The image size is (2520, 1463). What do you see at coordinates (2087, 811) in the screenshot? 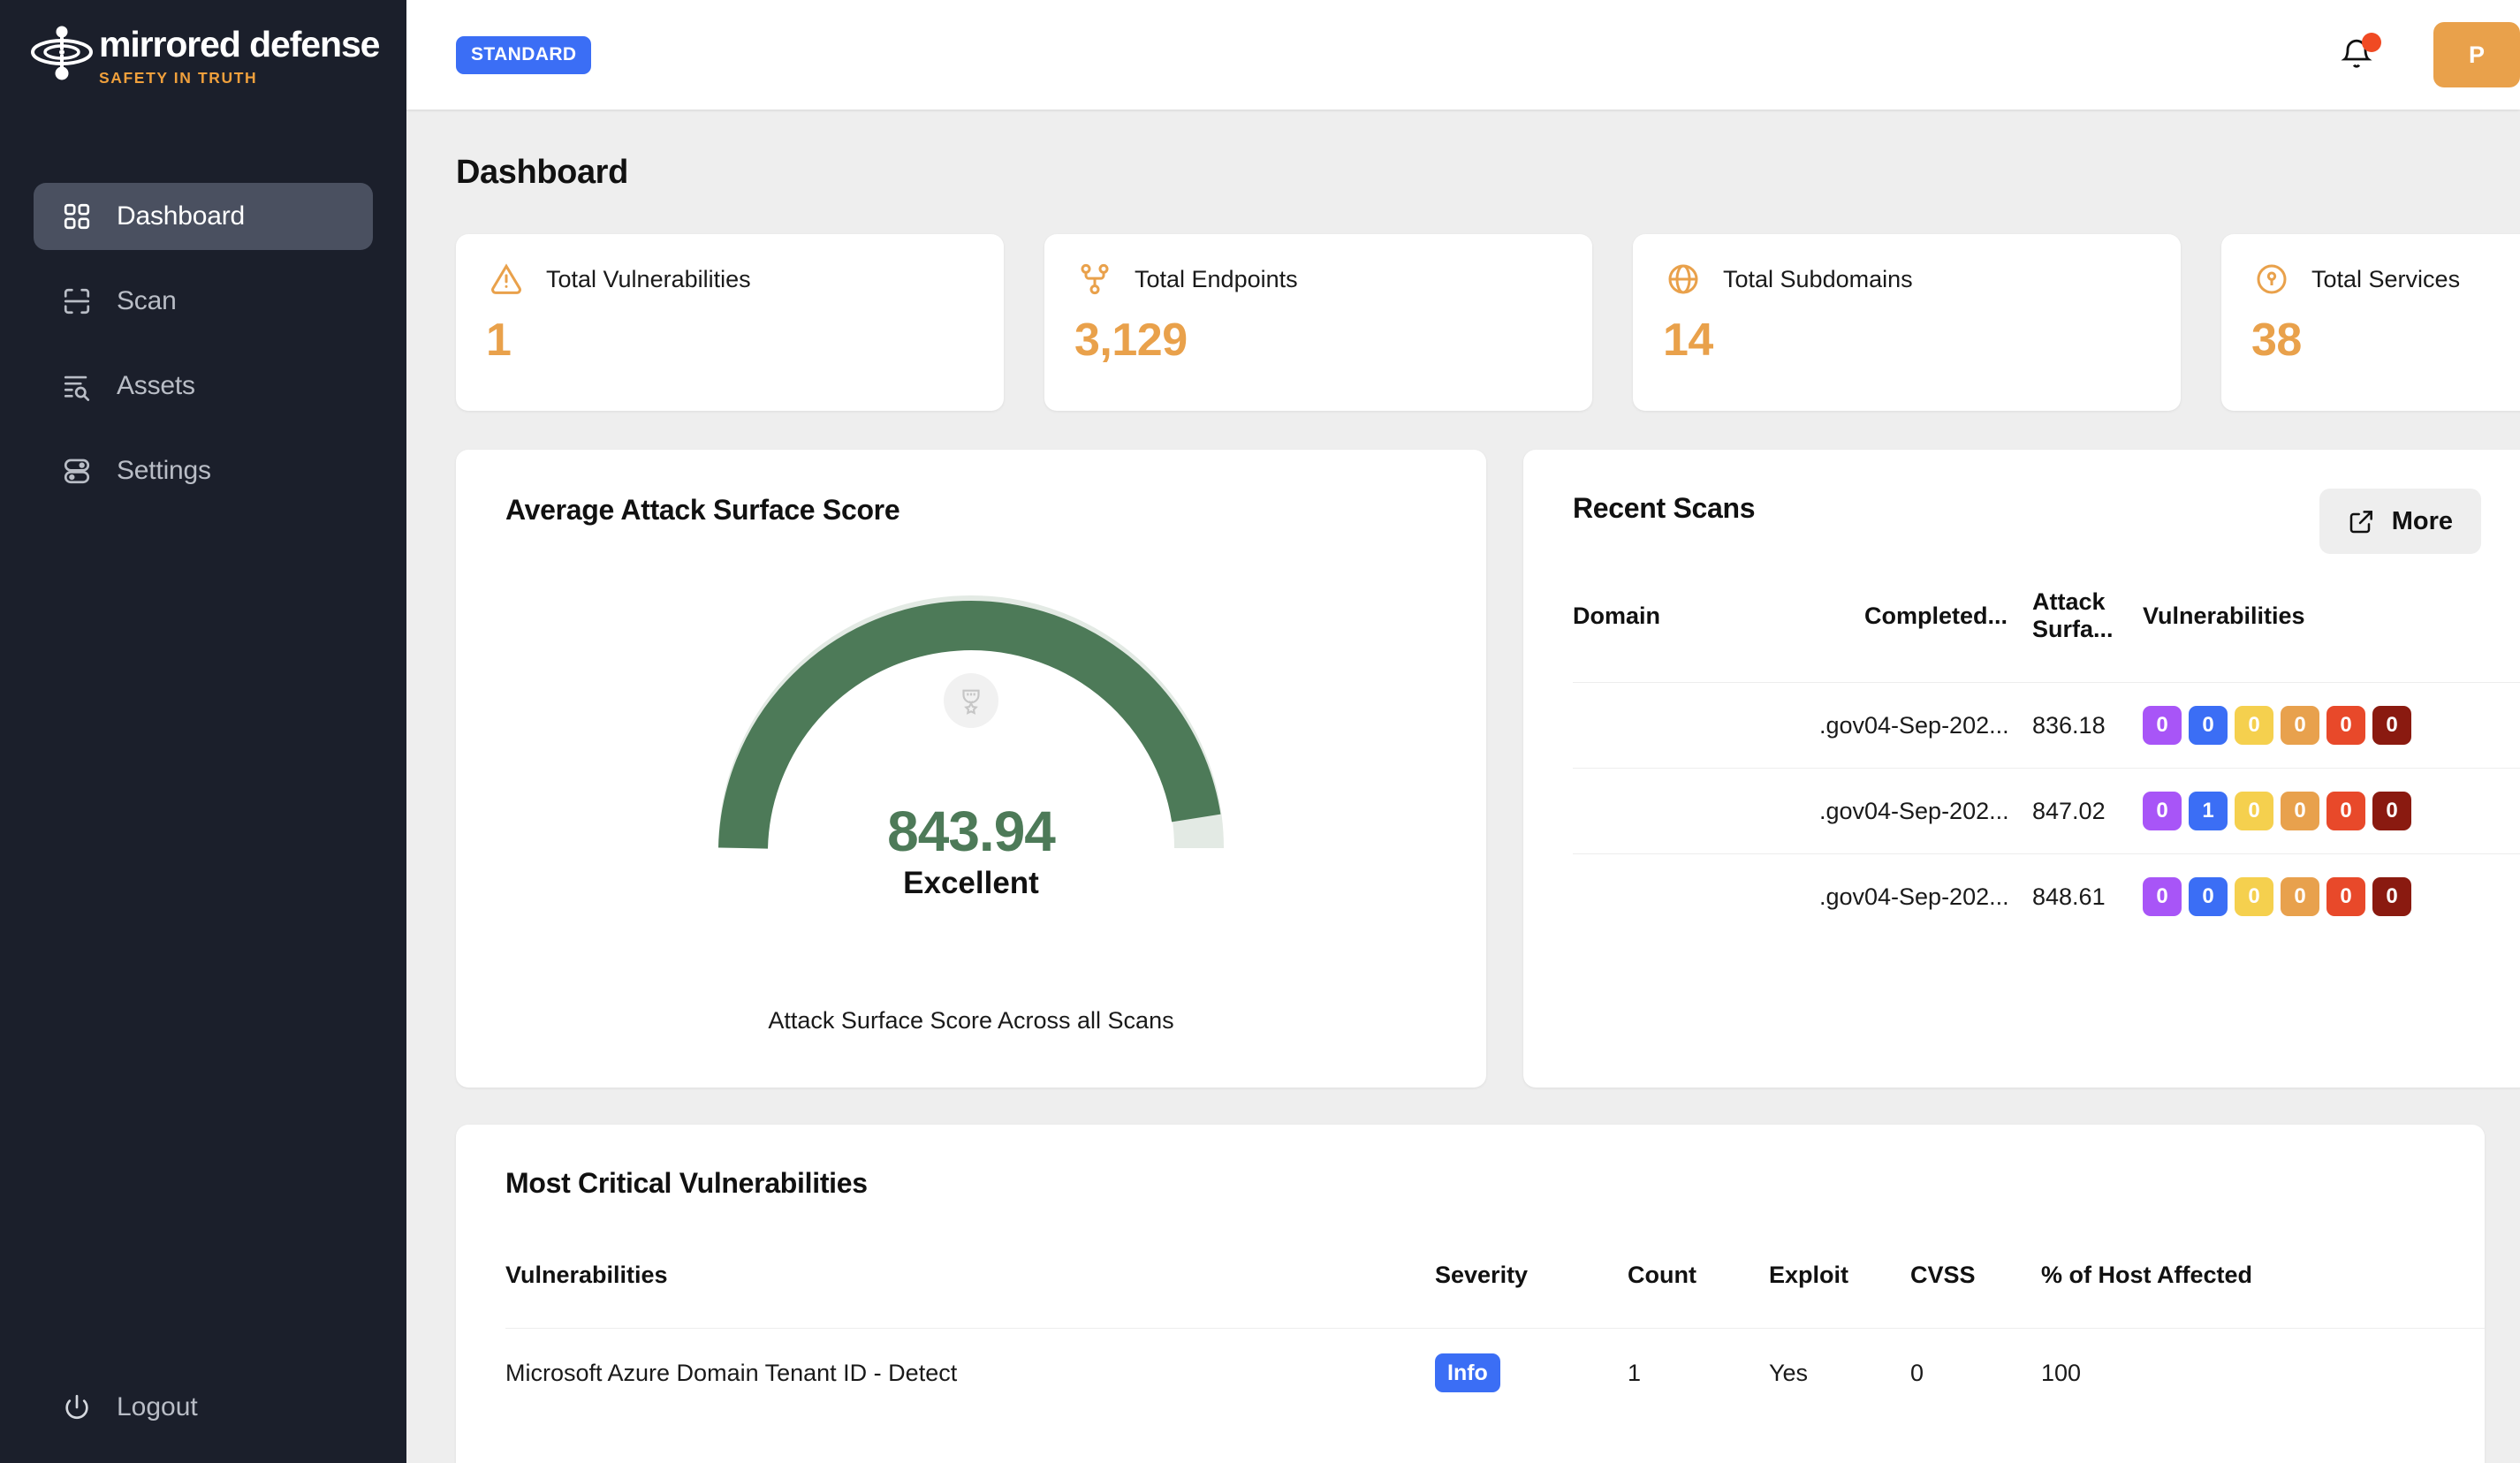
I see `cell-attack-surface: 847.02` at bounding box center [2087, 811].